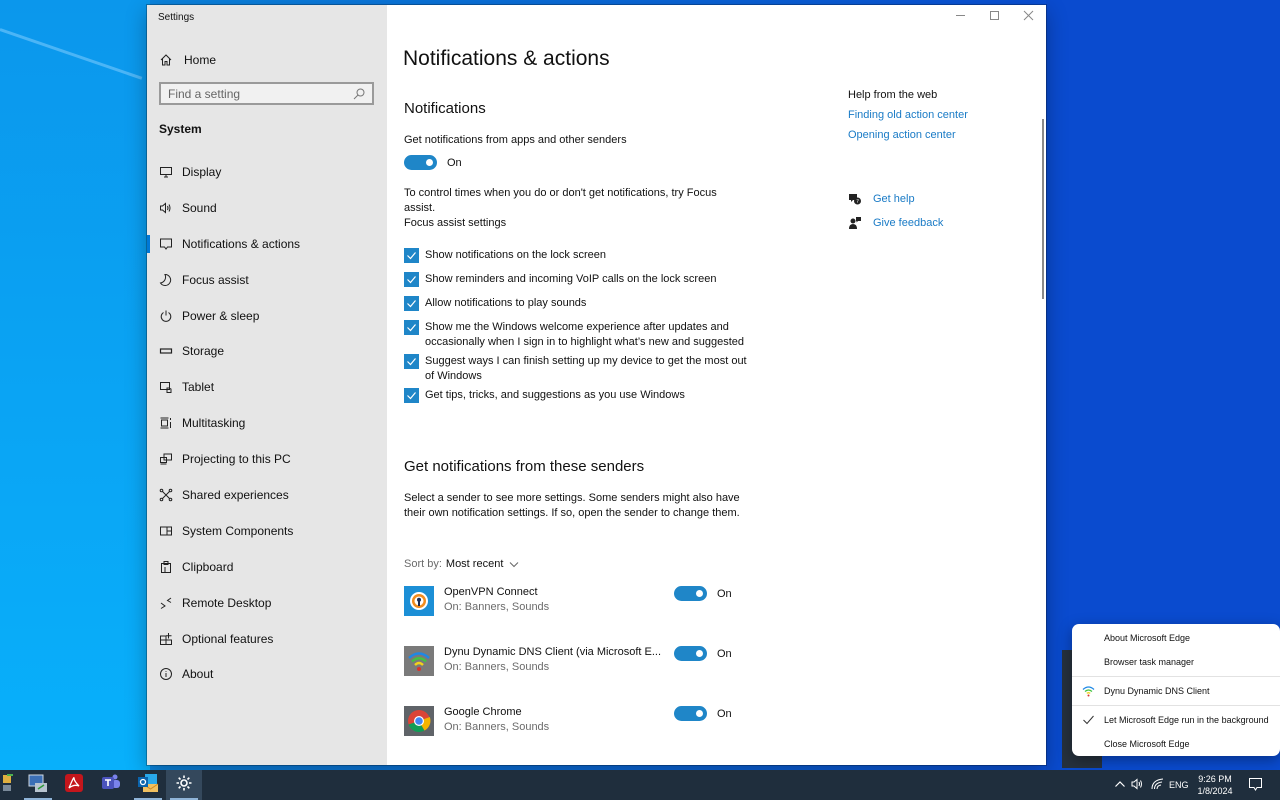  I want to click on taskbar-network-tool, so click(11, 785).